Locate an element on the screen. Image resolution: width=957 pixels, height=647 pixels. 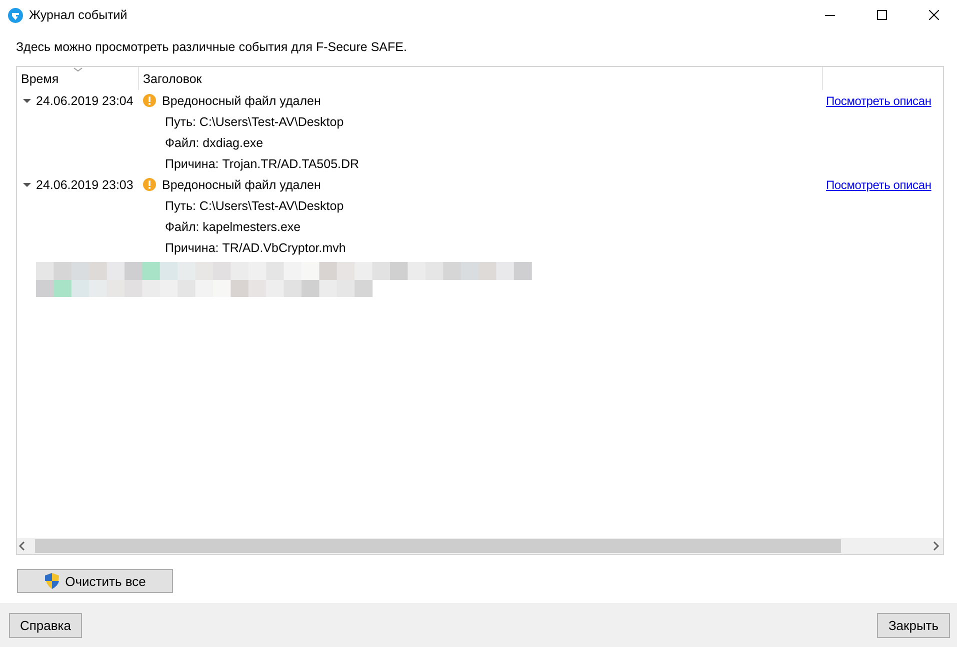
close-icon is located at coordinates (934, 15).